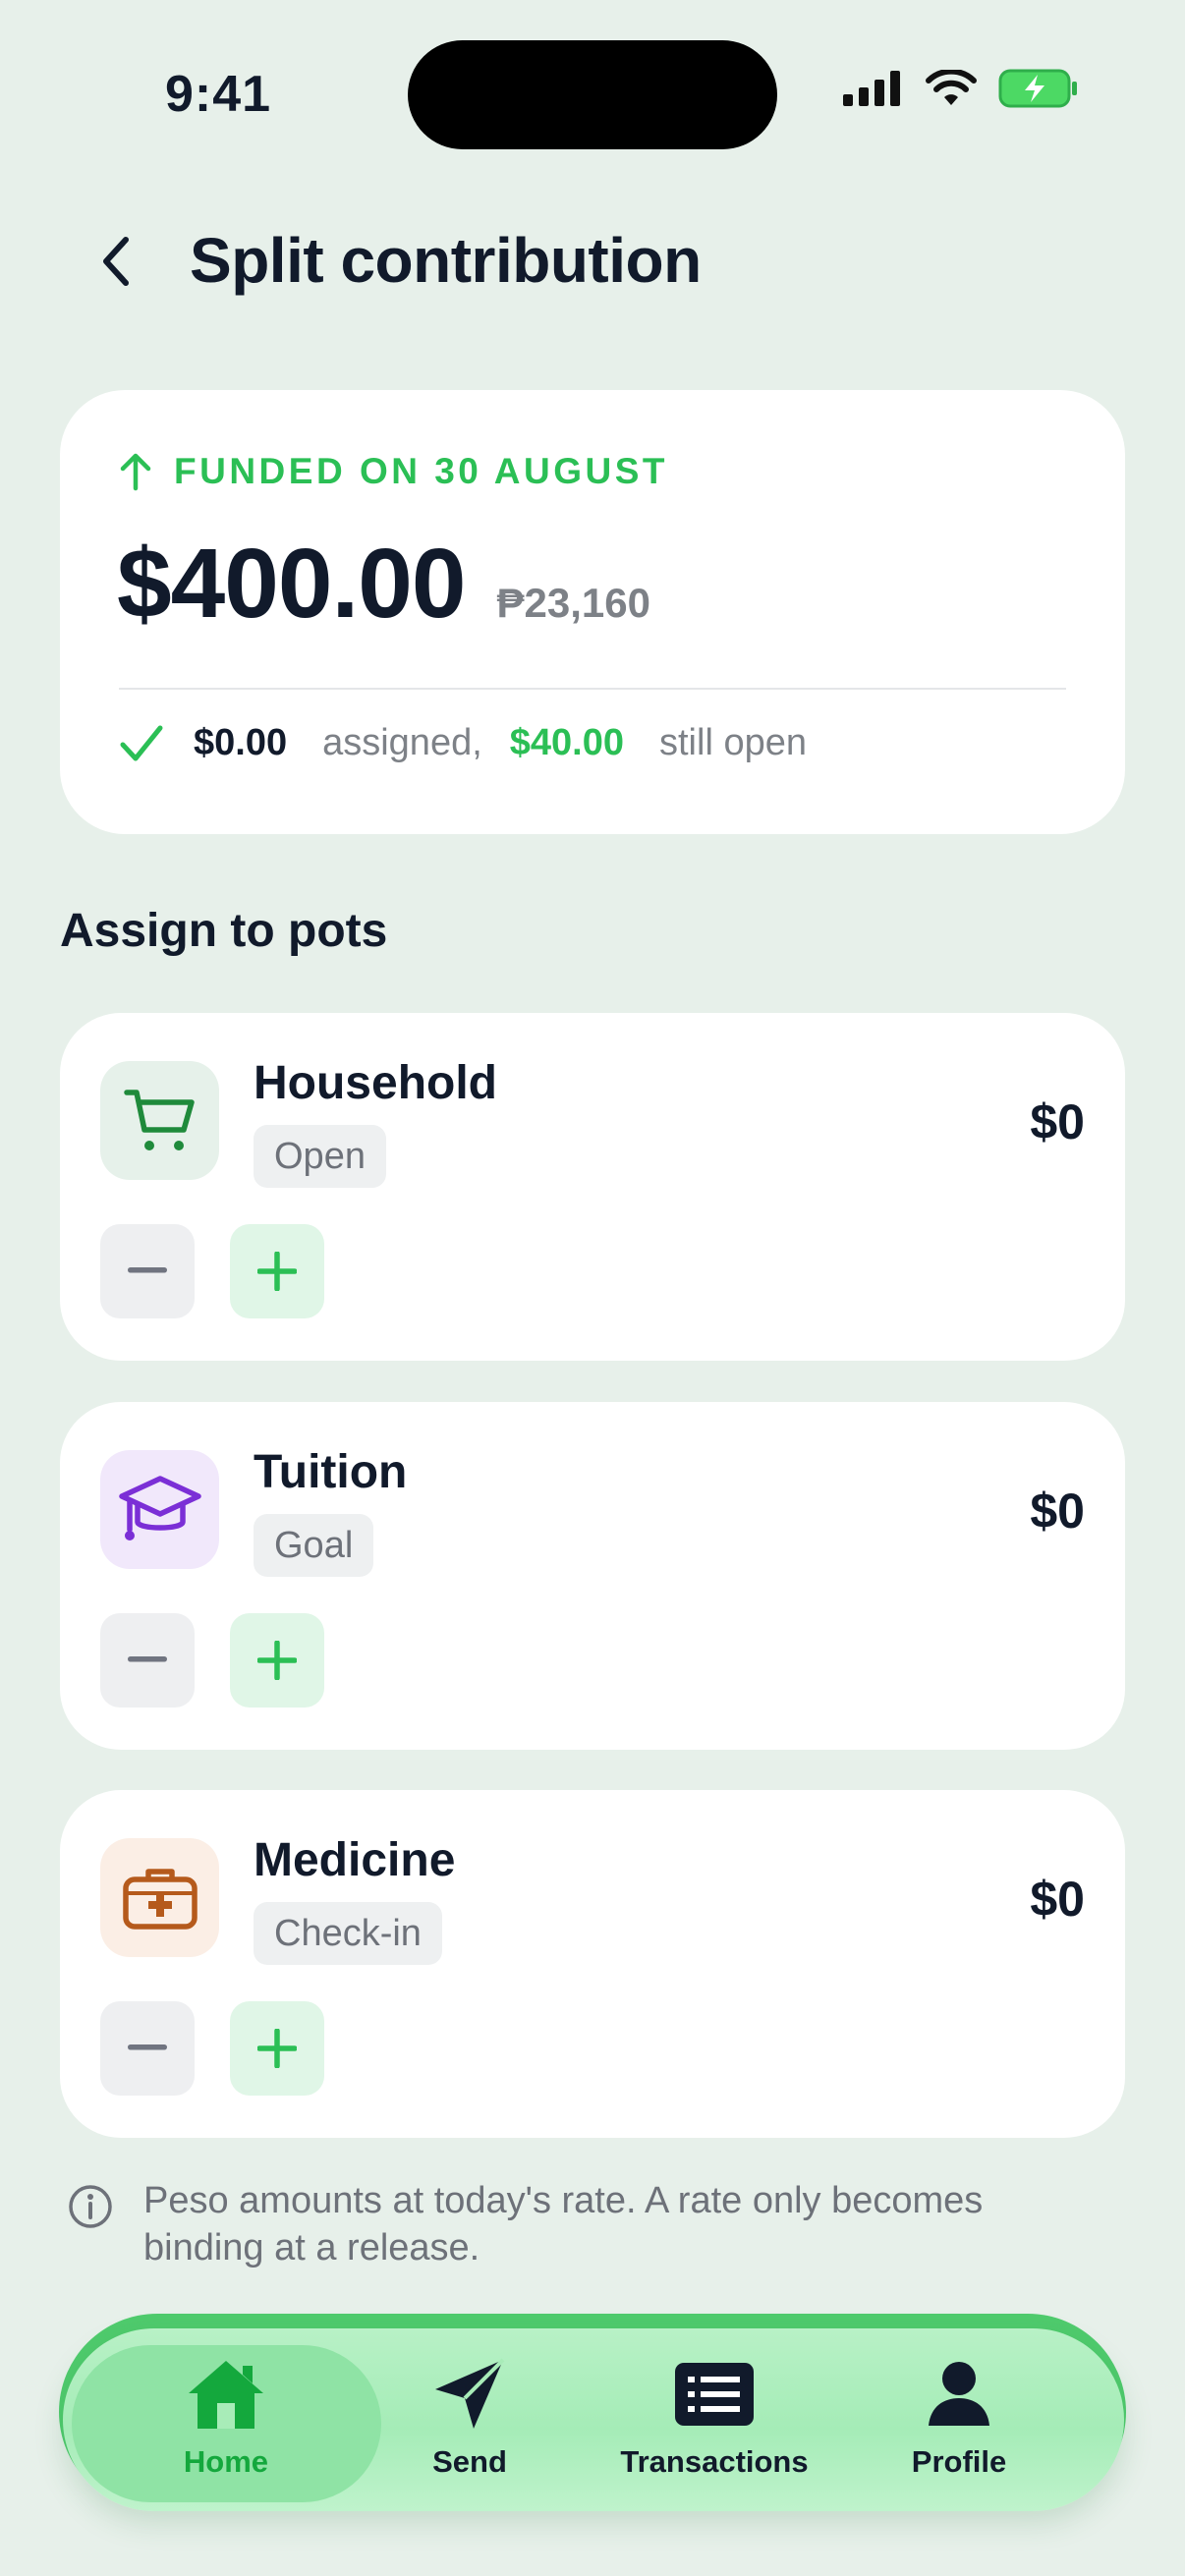  I want to click on tab-label: Home, so click(226, 2461).